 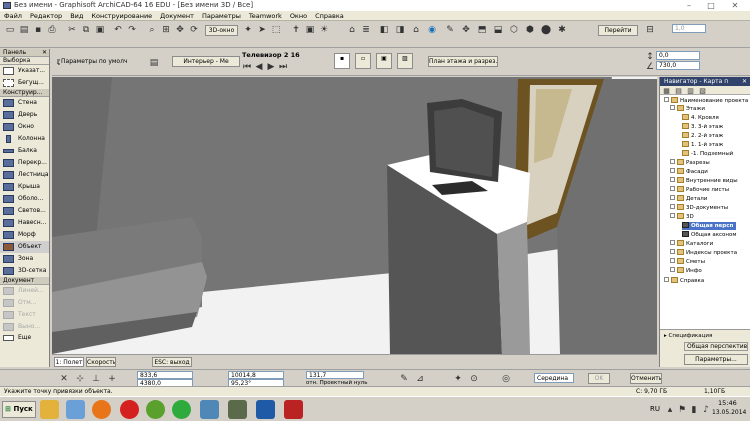 What do you see at coordinates (296, 30) in the screenshot?
I see `person-icon: ✝` at bounding box center [296, 30].